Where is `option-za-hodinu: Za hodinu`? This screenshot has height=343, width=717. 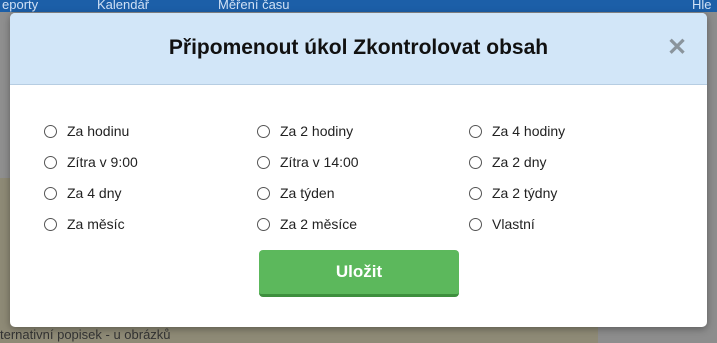
option-za-hodinu: Za hodinu is located at coordinates (86, 131).